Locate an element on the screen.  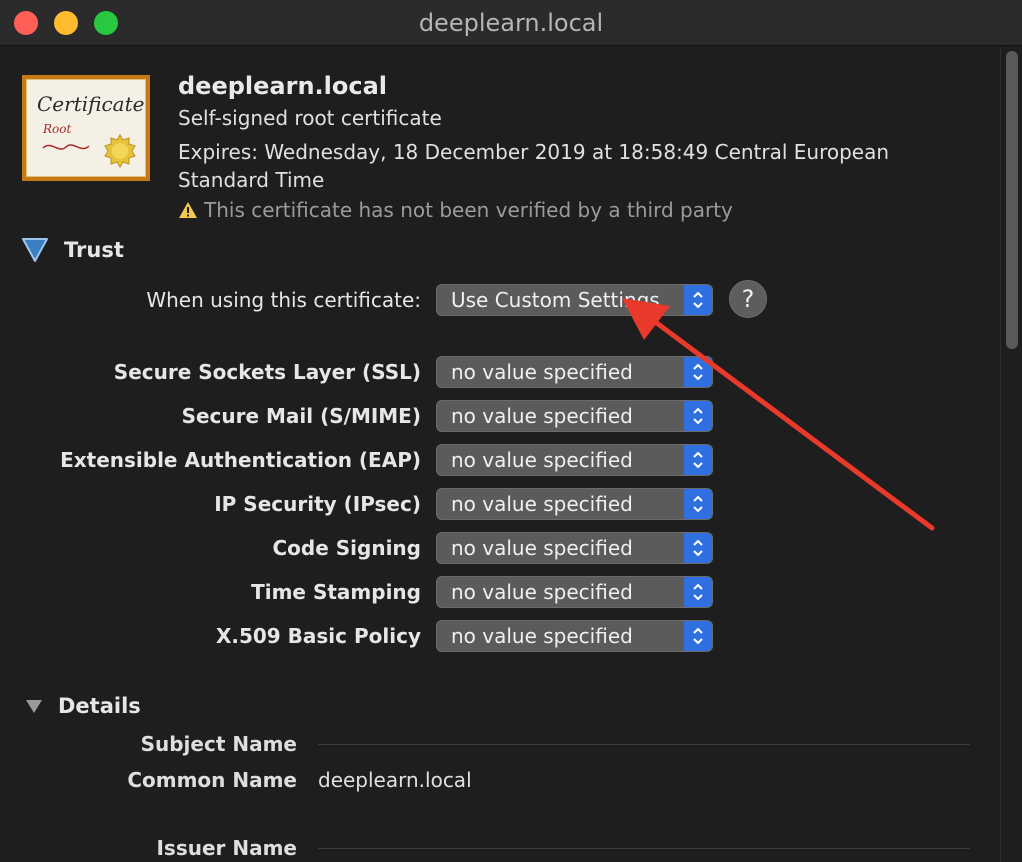
common-name-label: Common Name is located at coordinates (212, 780).